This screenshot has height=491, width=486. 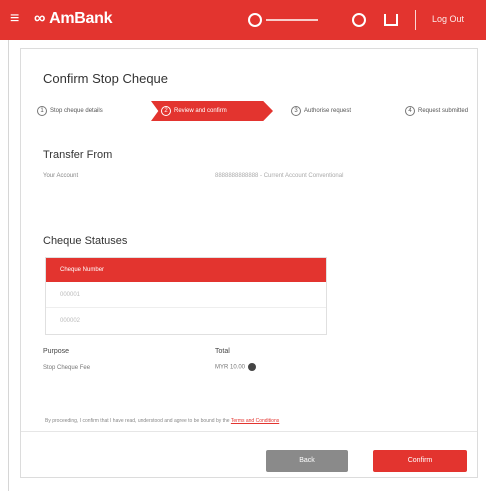 I want to click on step-label: Review and confirm, so click(x=200, y=111).